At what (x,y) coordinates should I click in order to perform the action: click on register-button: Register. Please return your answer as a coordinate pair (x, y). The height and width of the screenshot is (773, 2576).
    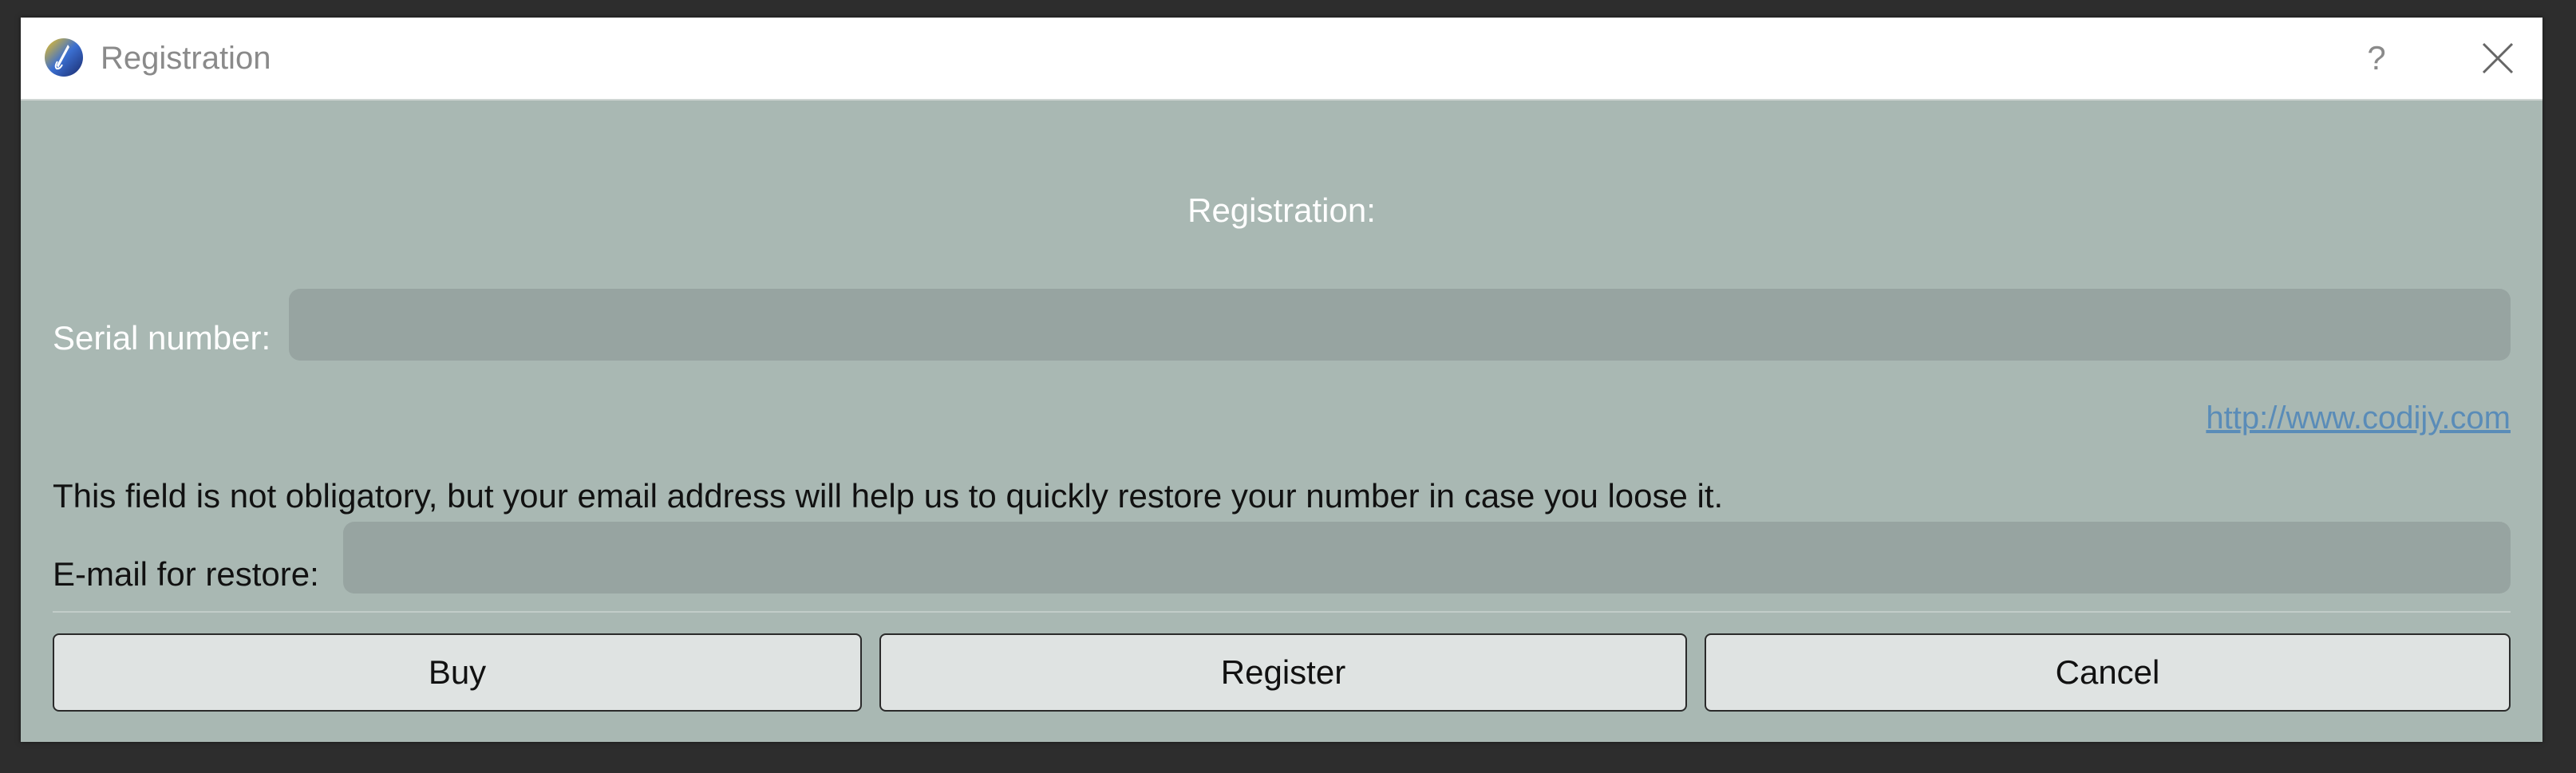
    Looking at the image, I should click on (1283, 672).